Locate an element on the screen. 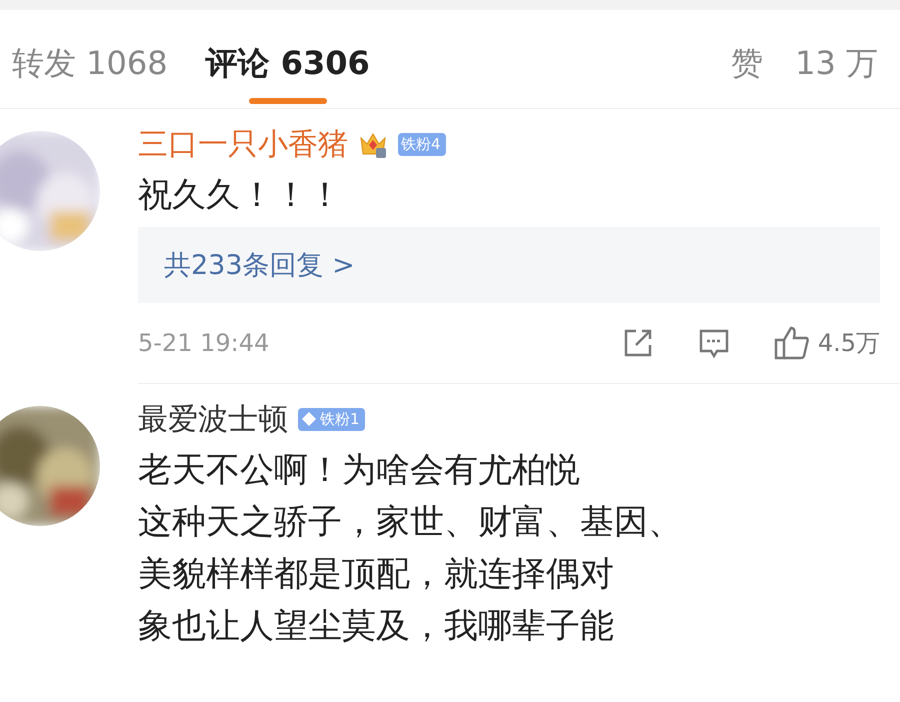 This screenshot has height=702, width=900. comment-text: 这种天之骄子，家世、财富、基因、 is located at coordinates (410, 522).